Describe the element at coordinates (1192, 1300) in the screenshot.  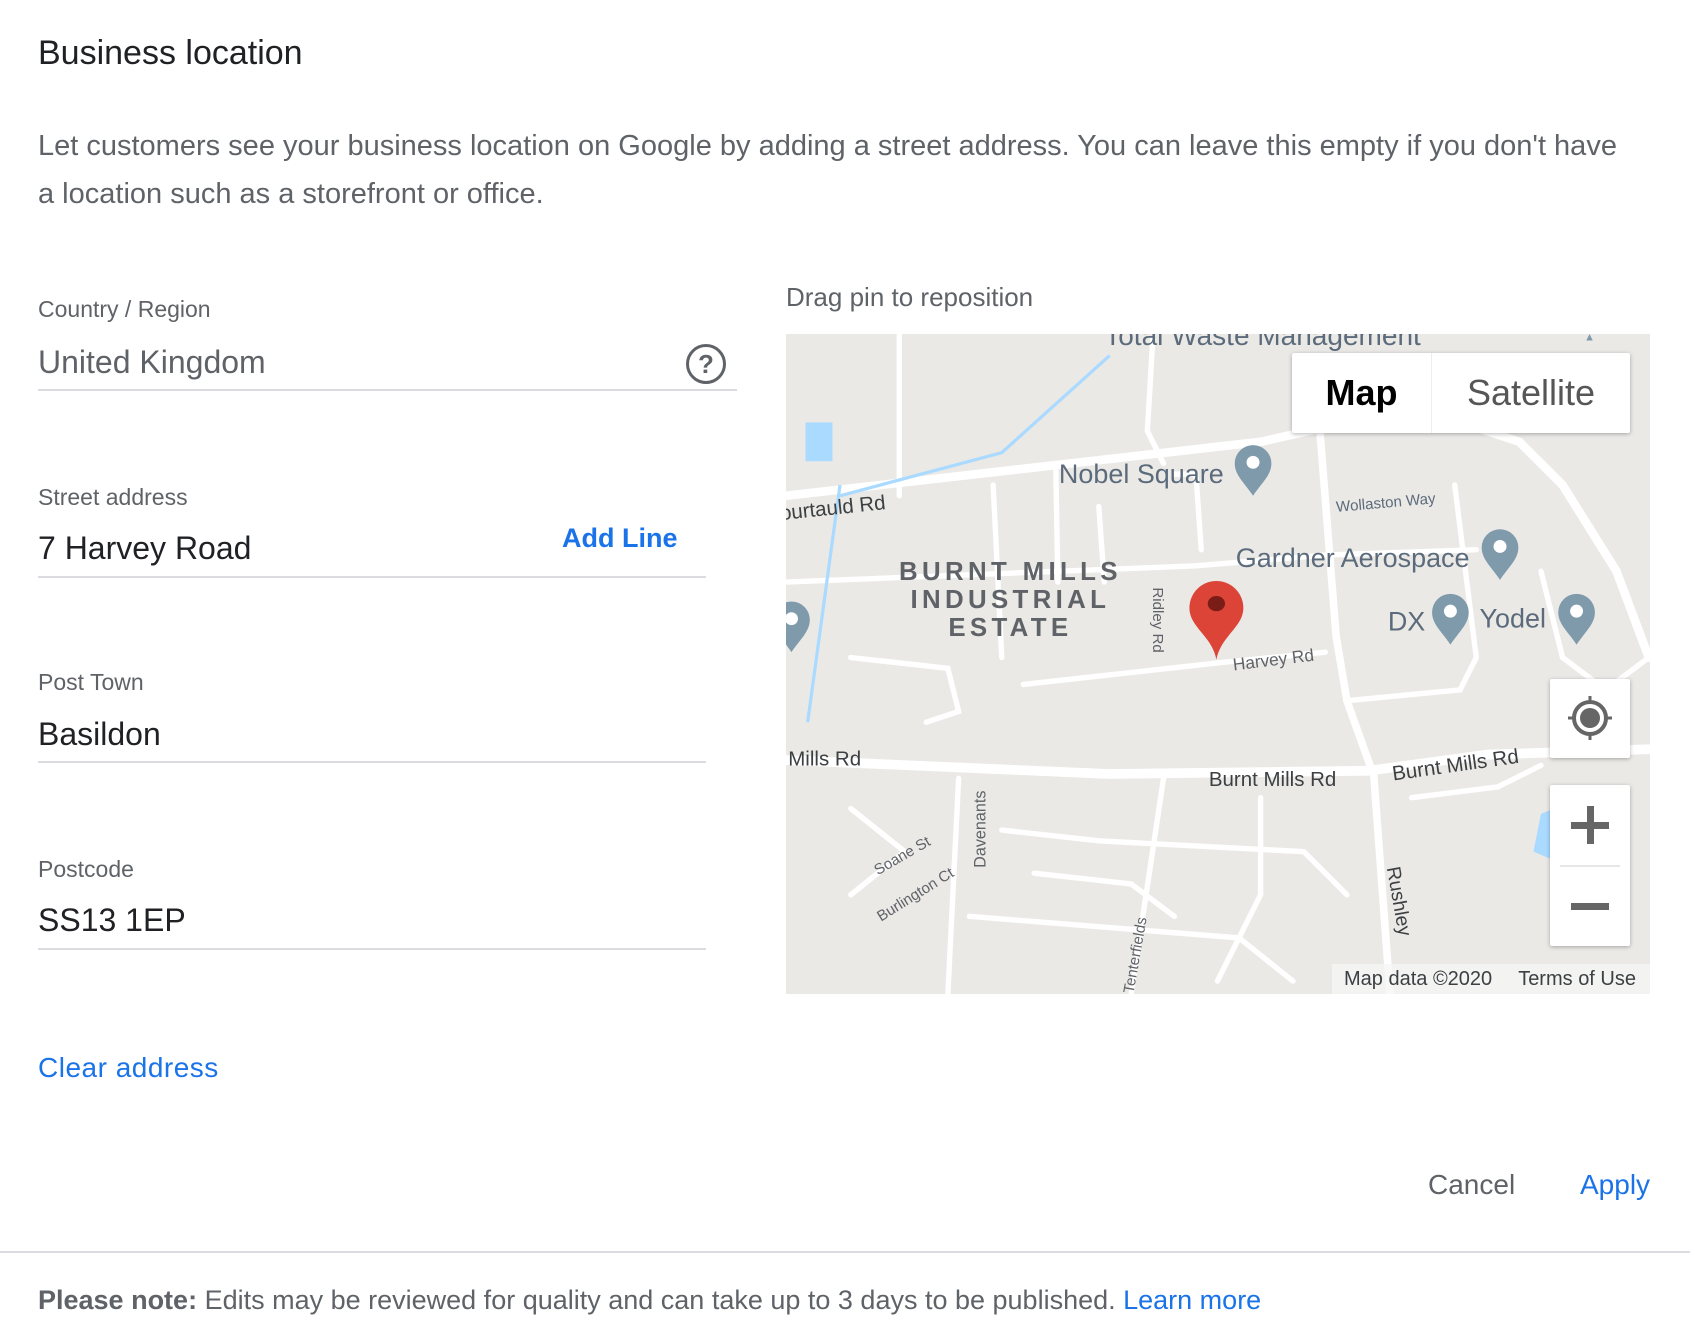
I see `learn-more-link: Learn more` at that location.